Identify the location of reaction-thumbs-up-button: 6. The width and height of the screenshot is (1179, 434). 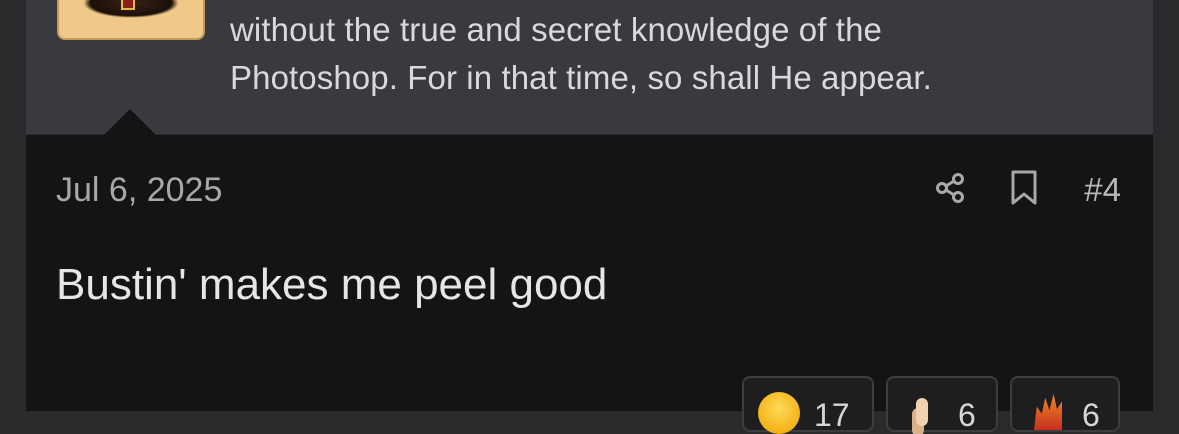
(942, 405).